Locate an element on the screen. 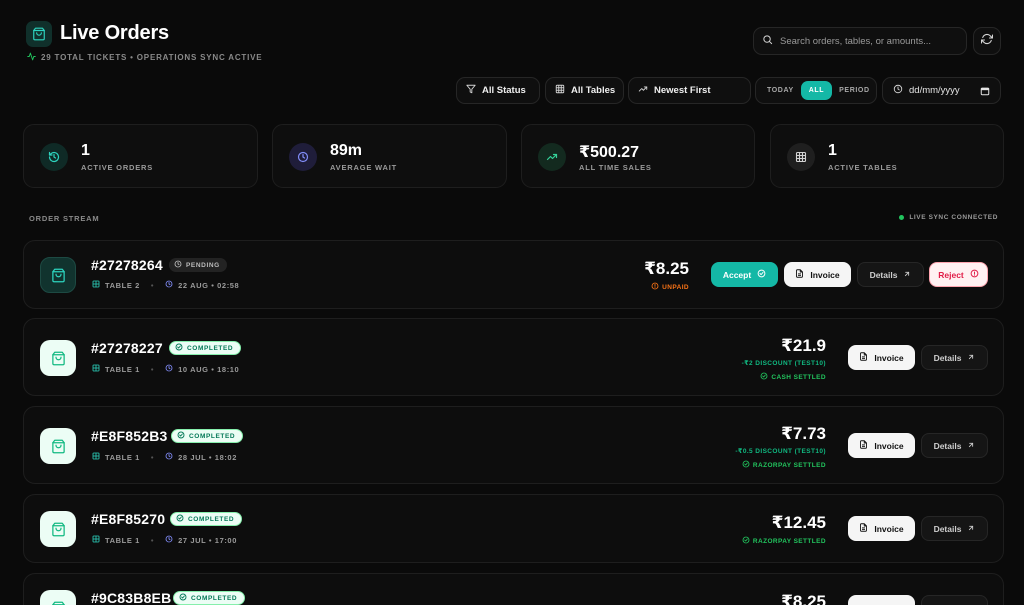 The width and height of the screenshot is (1024, 605). date-picker: dd/mm/yyyy is located at coordinates (941, 90).